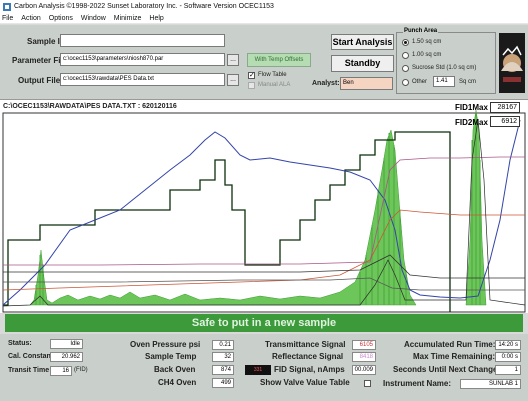 The width and height of the screenshot is (528, 401). I want to click on ch4-oven-value: 499, so click(223, 383).